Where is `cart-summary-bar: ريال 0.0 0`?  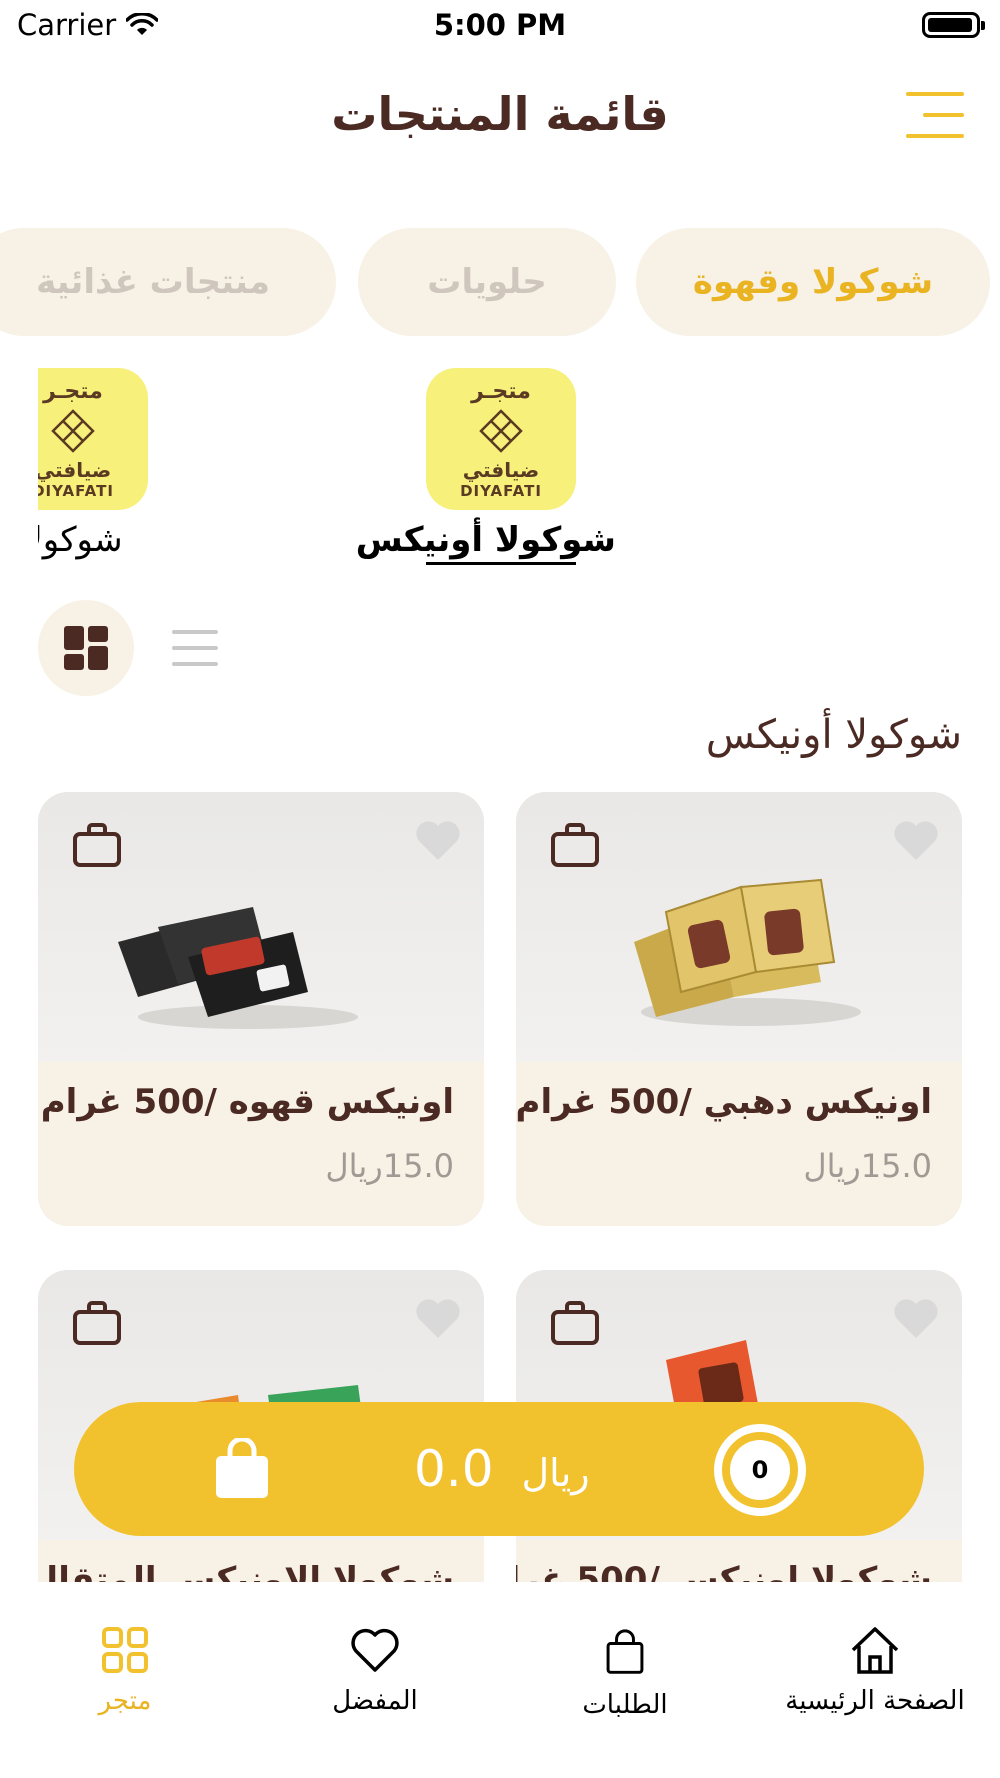
cart-summary-bar: ريال 0.0 0 is located at coordinates (499, 1469).